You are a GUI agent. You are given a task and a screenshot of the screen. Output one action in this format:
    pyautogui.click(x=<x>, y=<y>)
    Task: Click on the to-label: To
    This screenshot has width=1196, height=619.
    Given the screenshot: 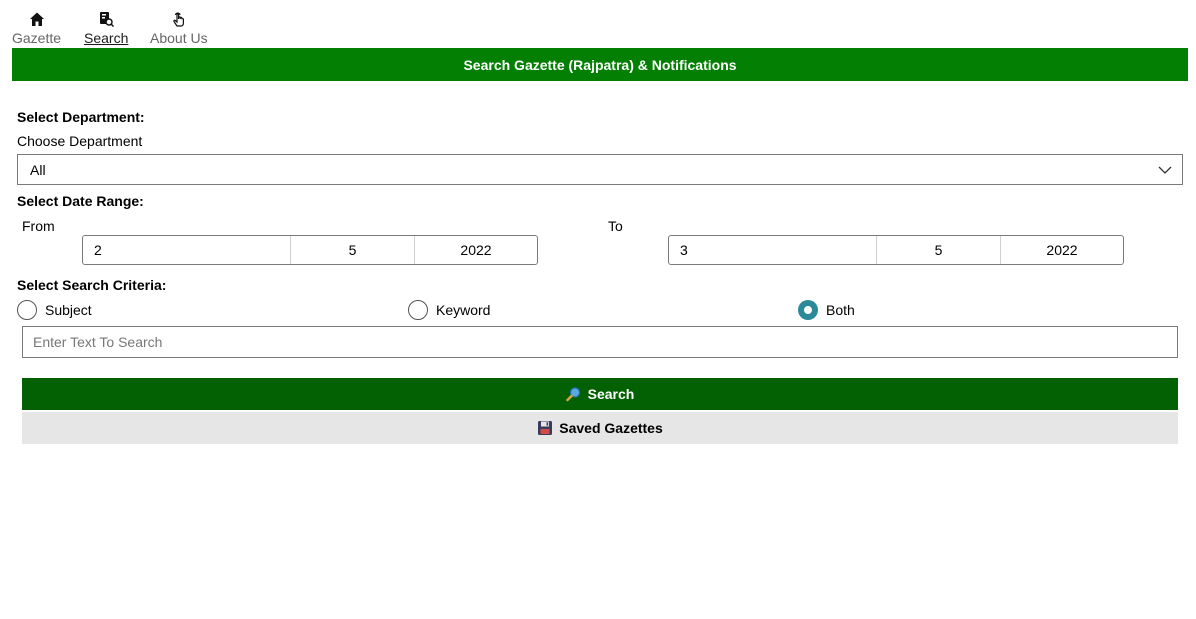 What is the action you would take?
    pyautogui.click(x=615, y=226)
    